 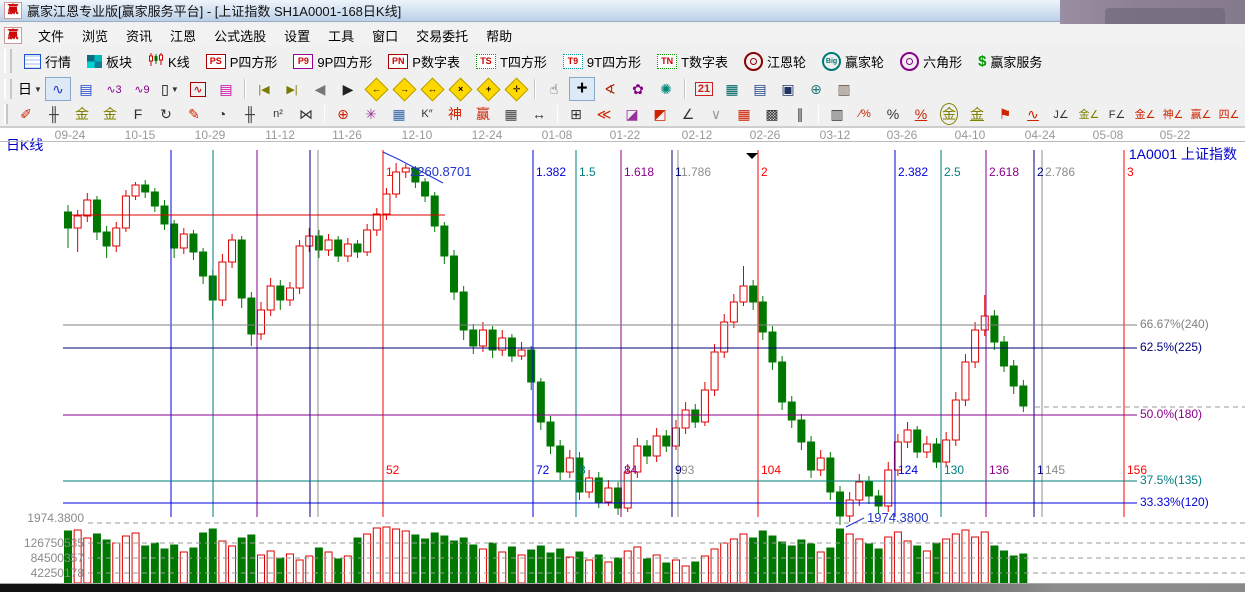 What do you see at coordinates (114, 89) in the screenshot?
I see `wave3-button: ∿3` at bounding box center [114, 89].